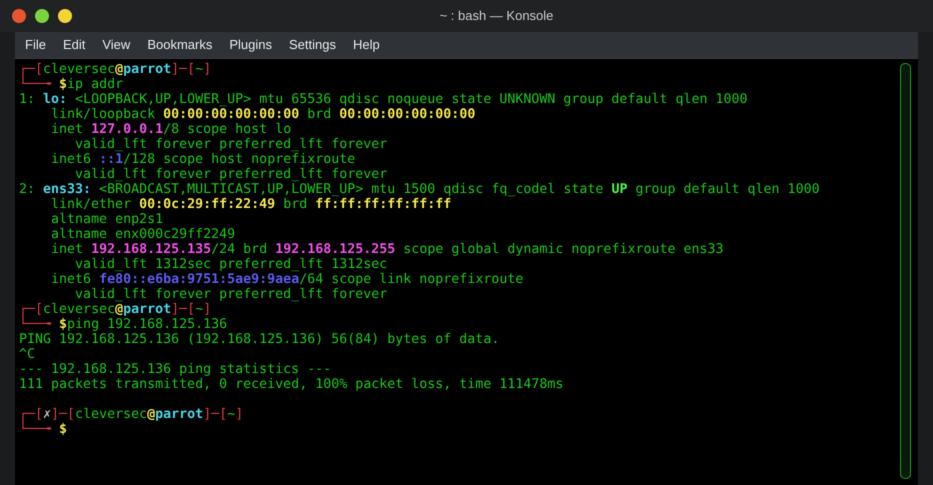 This screenshot has height=485, width=933. Describe the element at coordinates (905, 271) in the screenshot. I see `scrollbar-handle` at that location.